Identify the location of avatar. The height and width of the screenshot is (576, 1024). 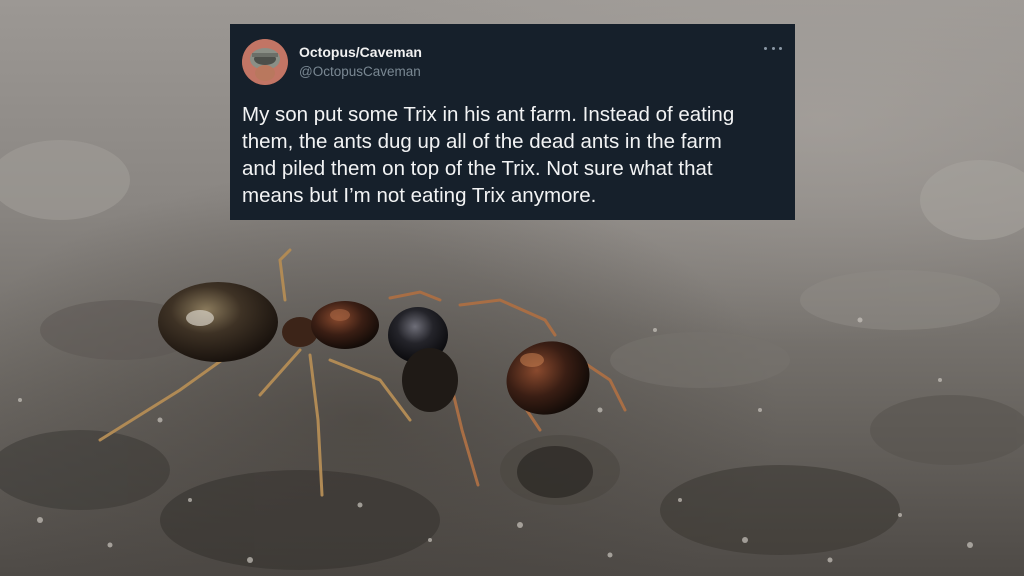
(265, 62).